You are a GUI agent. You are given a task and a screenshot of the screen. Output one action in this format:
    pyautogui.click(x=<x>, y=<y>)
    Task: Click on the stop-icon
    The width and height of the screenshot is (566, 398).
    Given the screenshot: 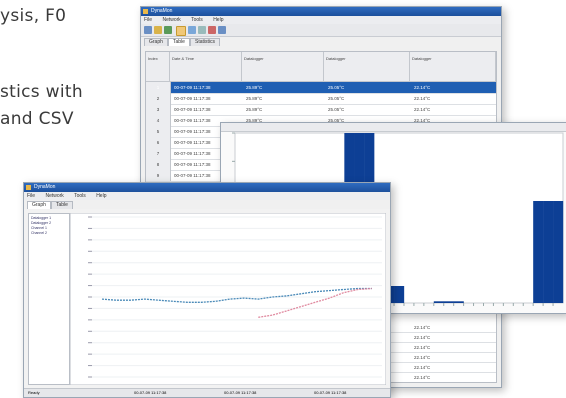 What is the action you would take?
    pyautogui.click(x=212, y=30)
    